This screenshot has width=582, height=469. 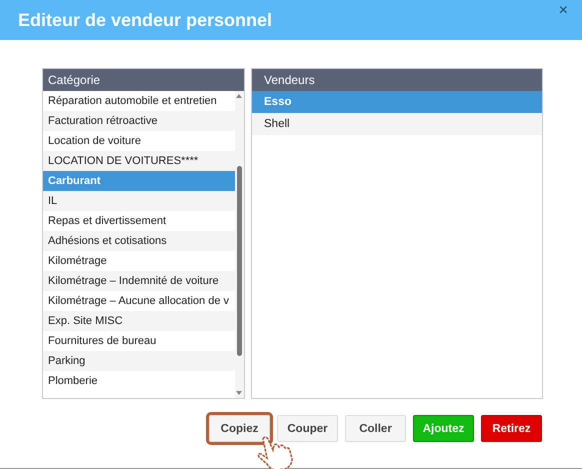 What do you see at coordinates (139, 241) in the screenshot?
I see `list-item: Adhésions et cotisations` at bounding box center [139, 241].